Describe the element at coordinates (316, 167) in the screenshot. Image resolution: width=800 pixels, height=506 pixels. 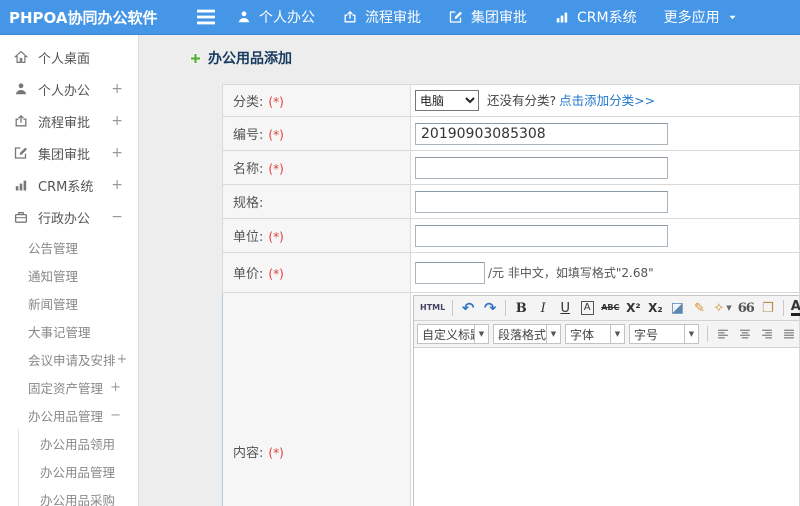
I see `form-label-name: 名称: (*)` at that location.